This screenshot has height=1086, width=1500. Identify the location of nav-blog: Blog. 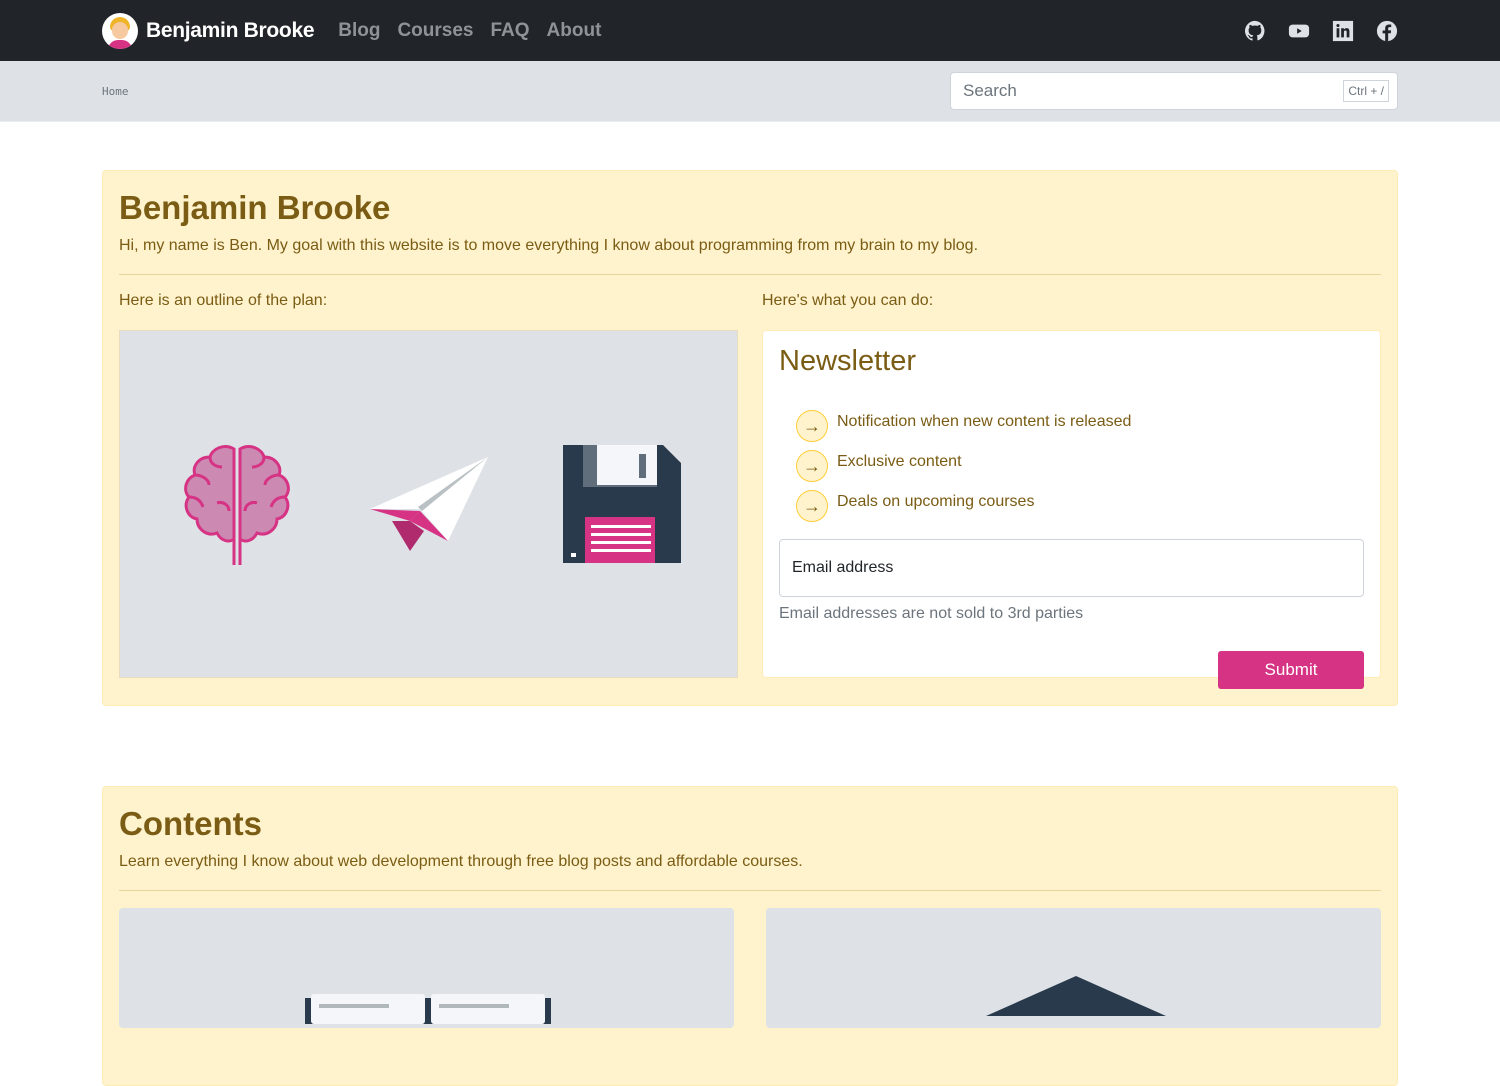
(359, 31).